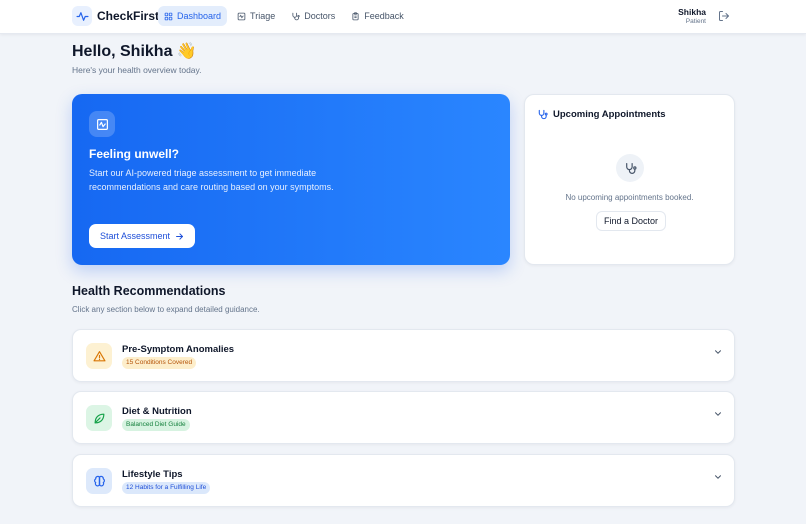 The width and height of the screenshot is (806, 524). What do you see at coordinates (135, 236) in the screenshot?
I see `start-assessment-label: Start Assessment` at bounding box center [135, 236].